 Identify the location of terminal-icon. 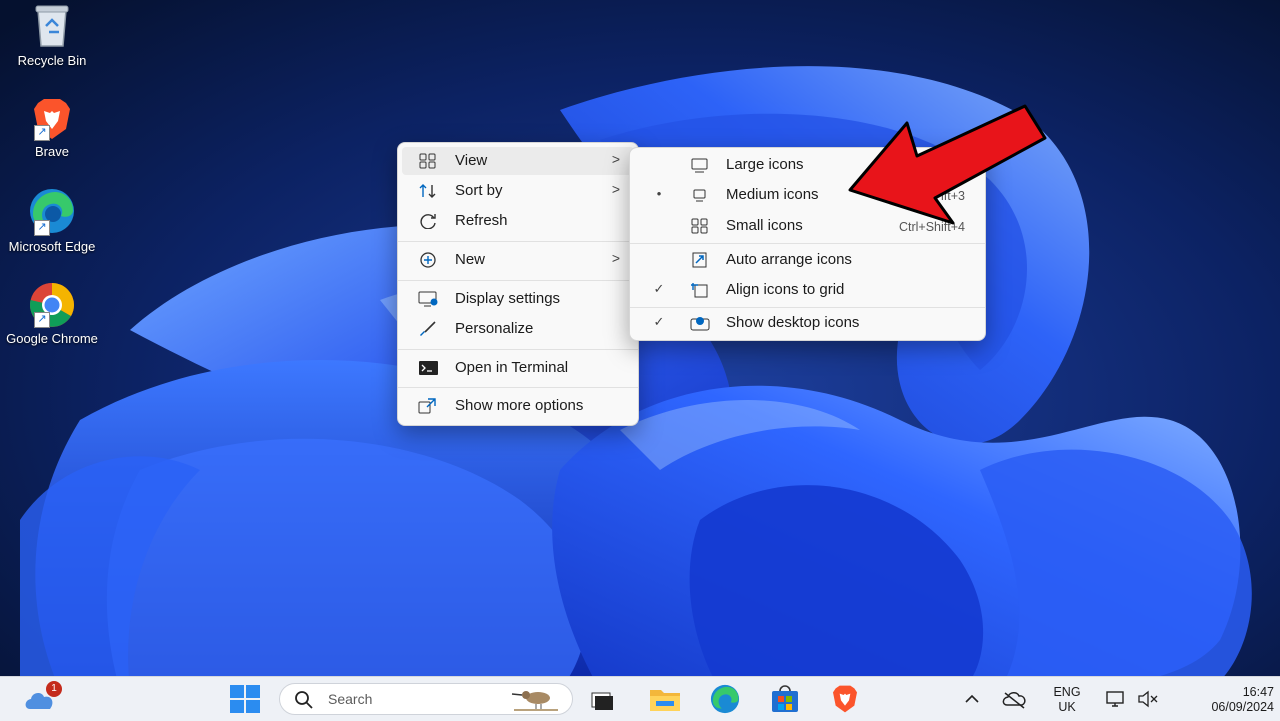
(428, 368).